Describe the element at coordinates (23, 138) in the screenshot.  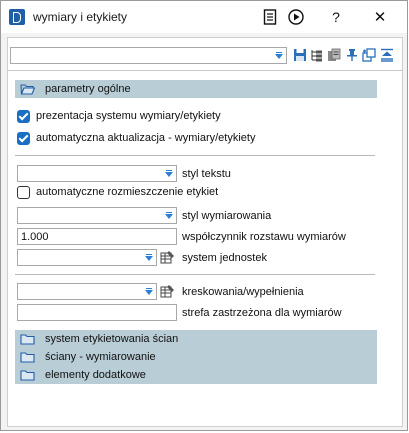
I see `auto-update-checkbox` at that location.